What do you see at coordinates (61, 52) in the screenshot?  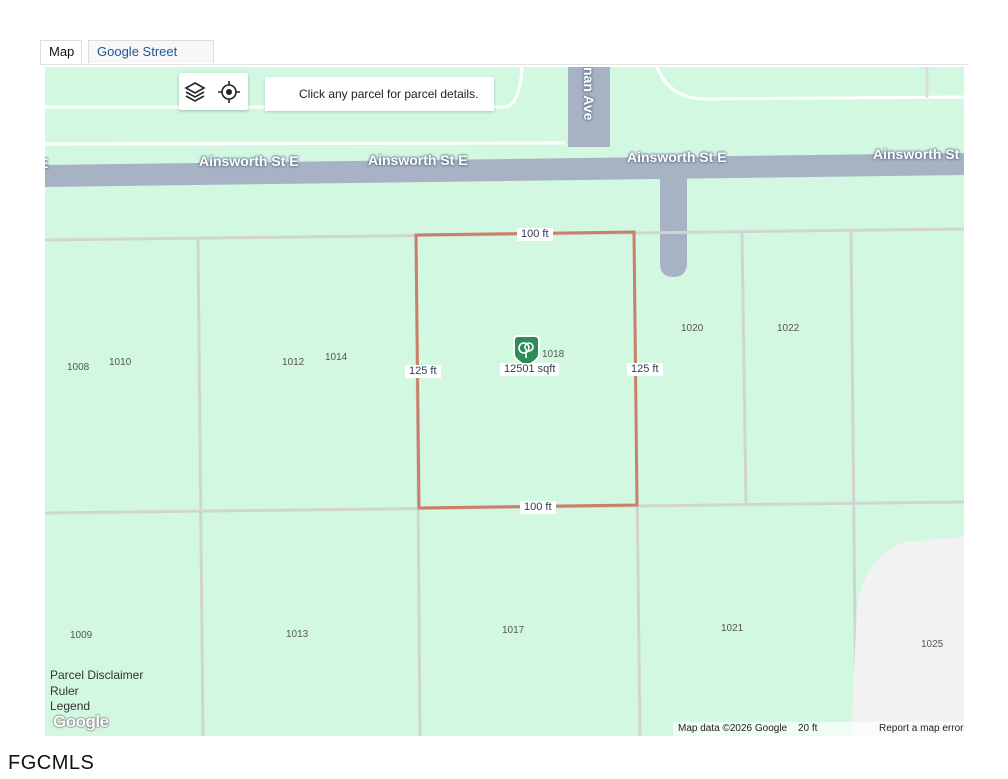 I see `tab-map: Map` at bounding box center [61, 52].